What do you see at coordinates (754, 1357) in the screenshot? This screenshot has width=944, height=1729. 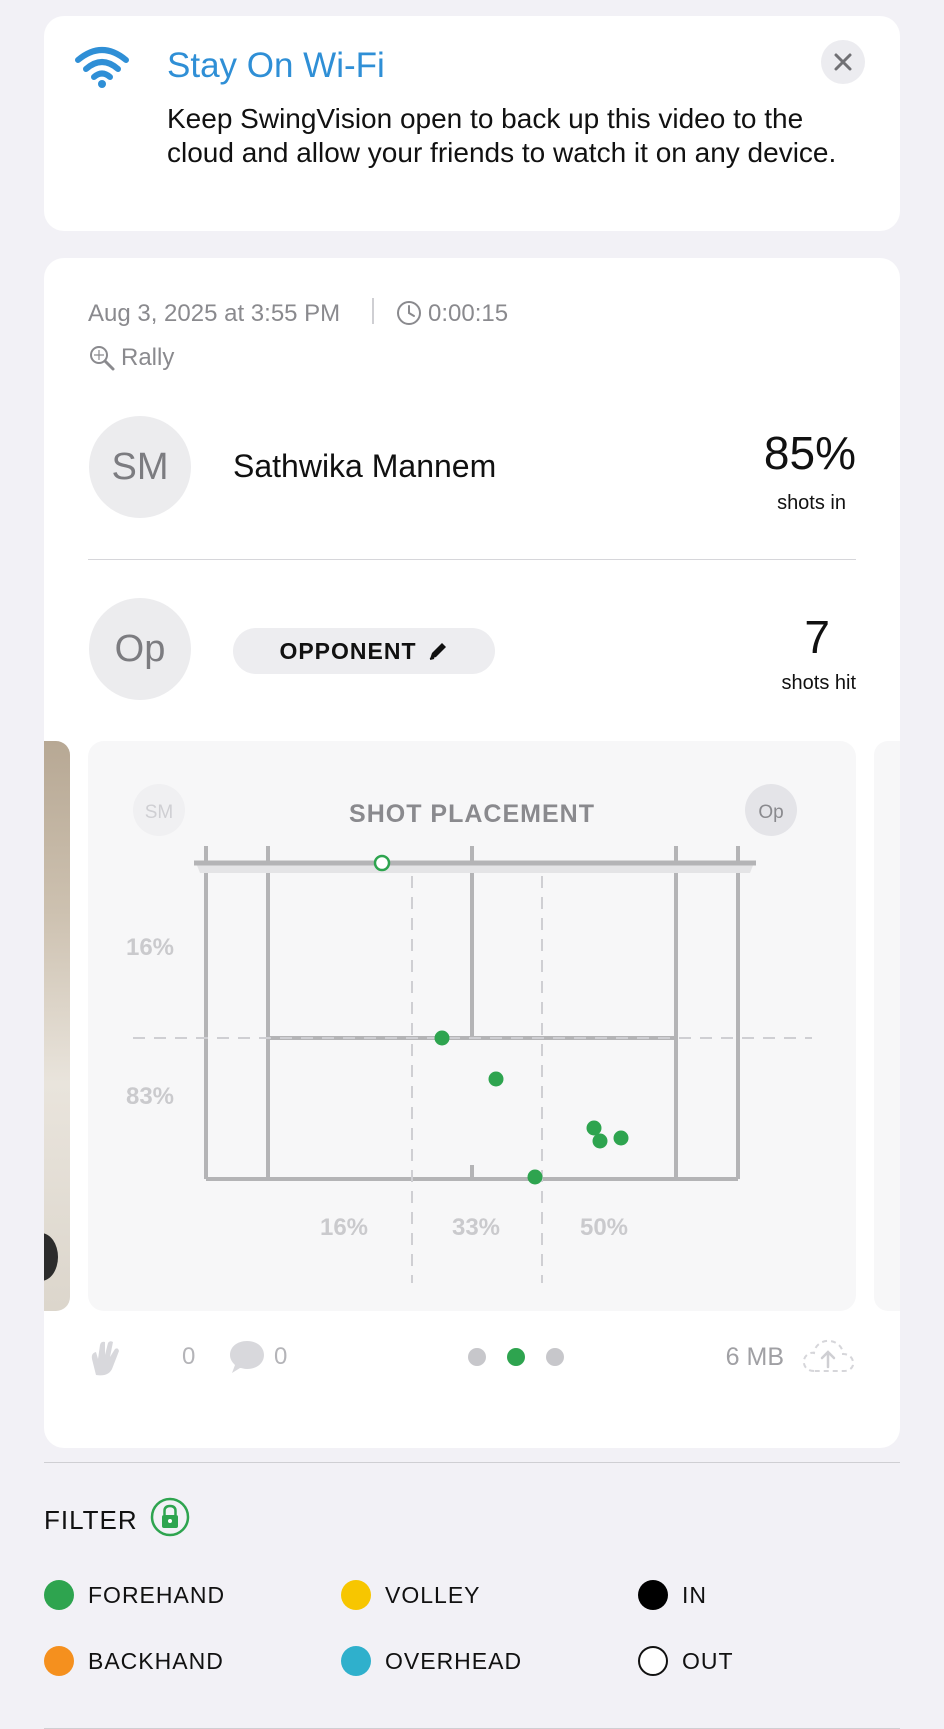 I see `file-size: 6 MB` at bounding box center [754, 1357].